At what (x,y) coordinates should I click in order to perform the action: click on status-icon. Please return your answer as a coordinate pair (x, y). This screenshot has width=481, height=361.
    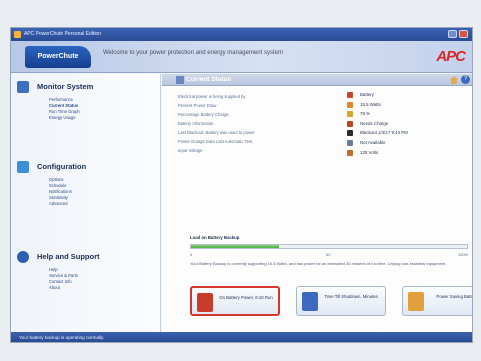
    Looking at the image, I should click on (180, 80).